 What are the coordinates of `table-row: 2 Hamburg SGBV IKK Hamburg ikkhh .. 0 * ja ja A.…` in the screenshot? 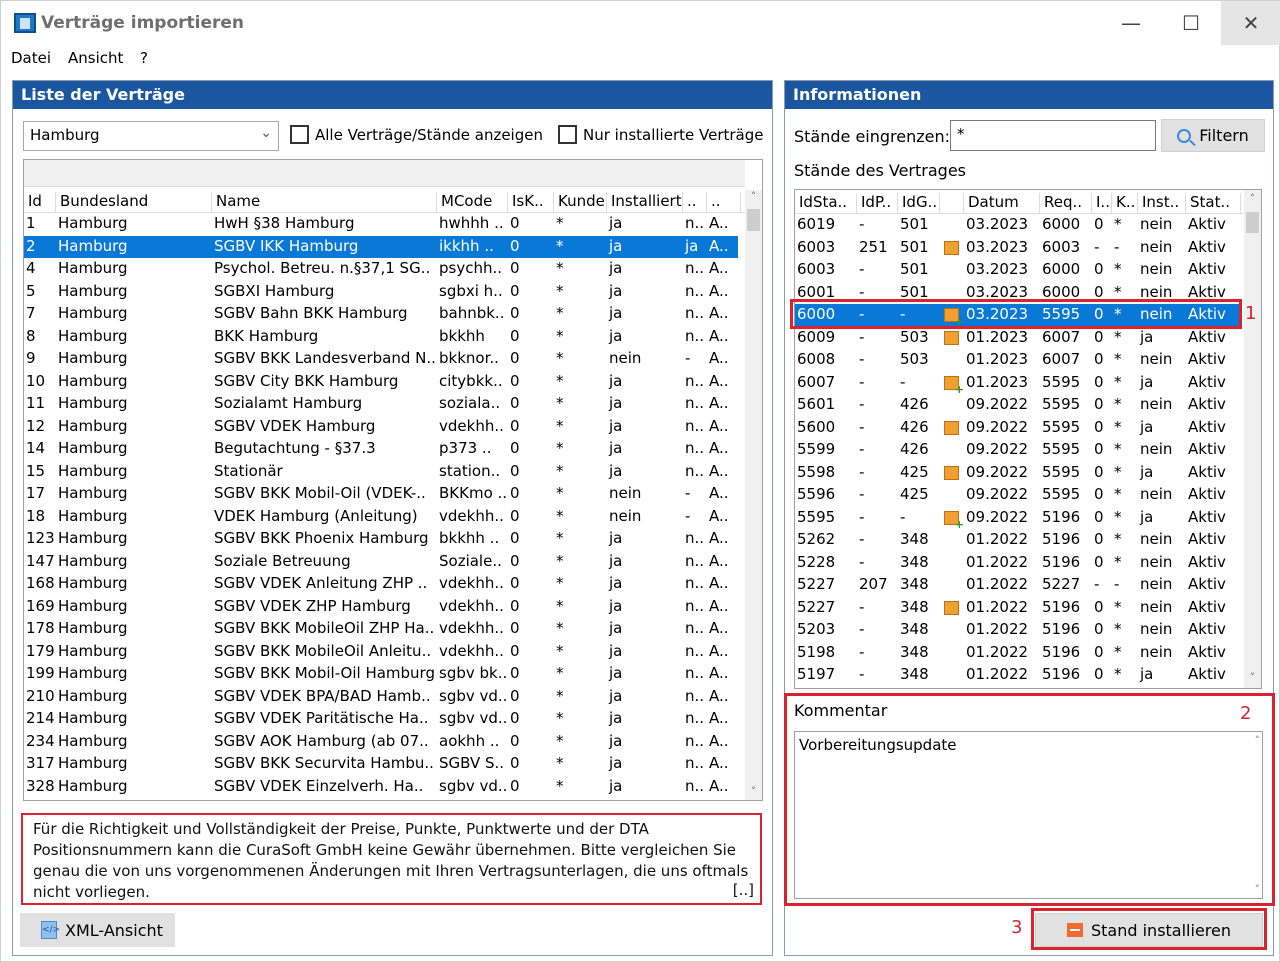 It's located at (381, 246).